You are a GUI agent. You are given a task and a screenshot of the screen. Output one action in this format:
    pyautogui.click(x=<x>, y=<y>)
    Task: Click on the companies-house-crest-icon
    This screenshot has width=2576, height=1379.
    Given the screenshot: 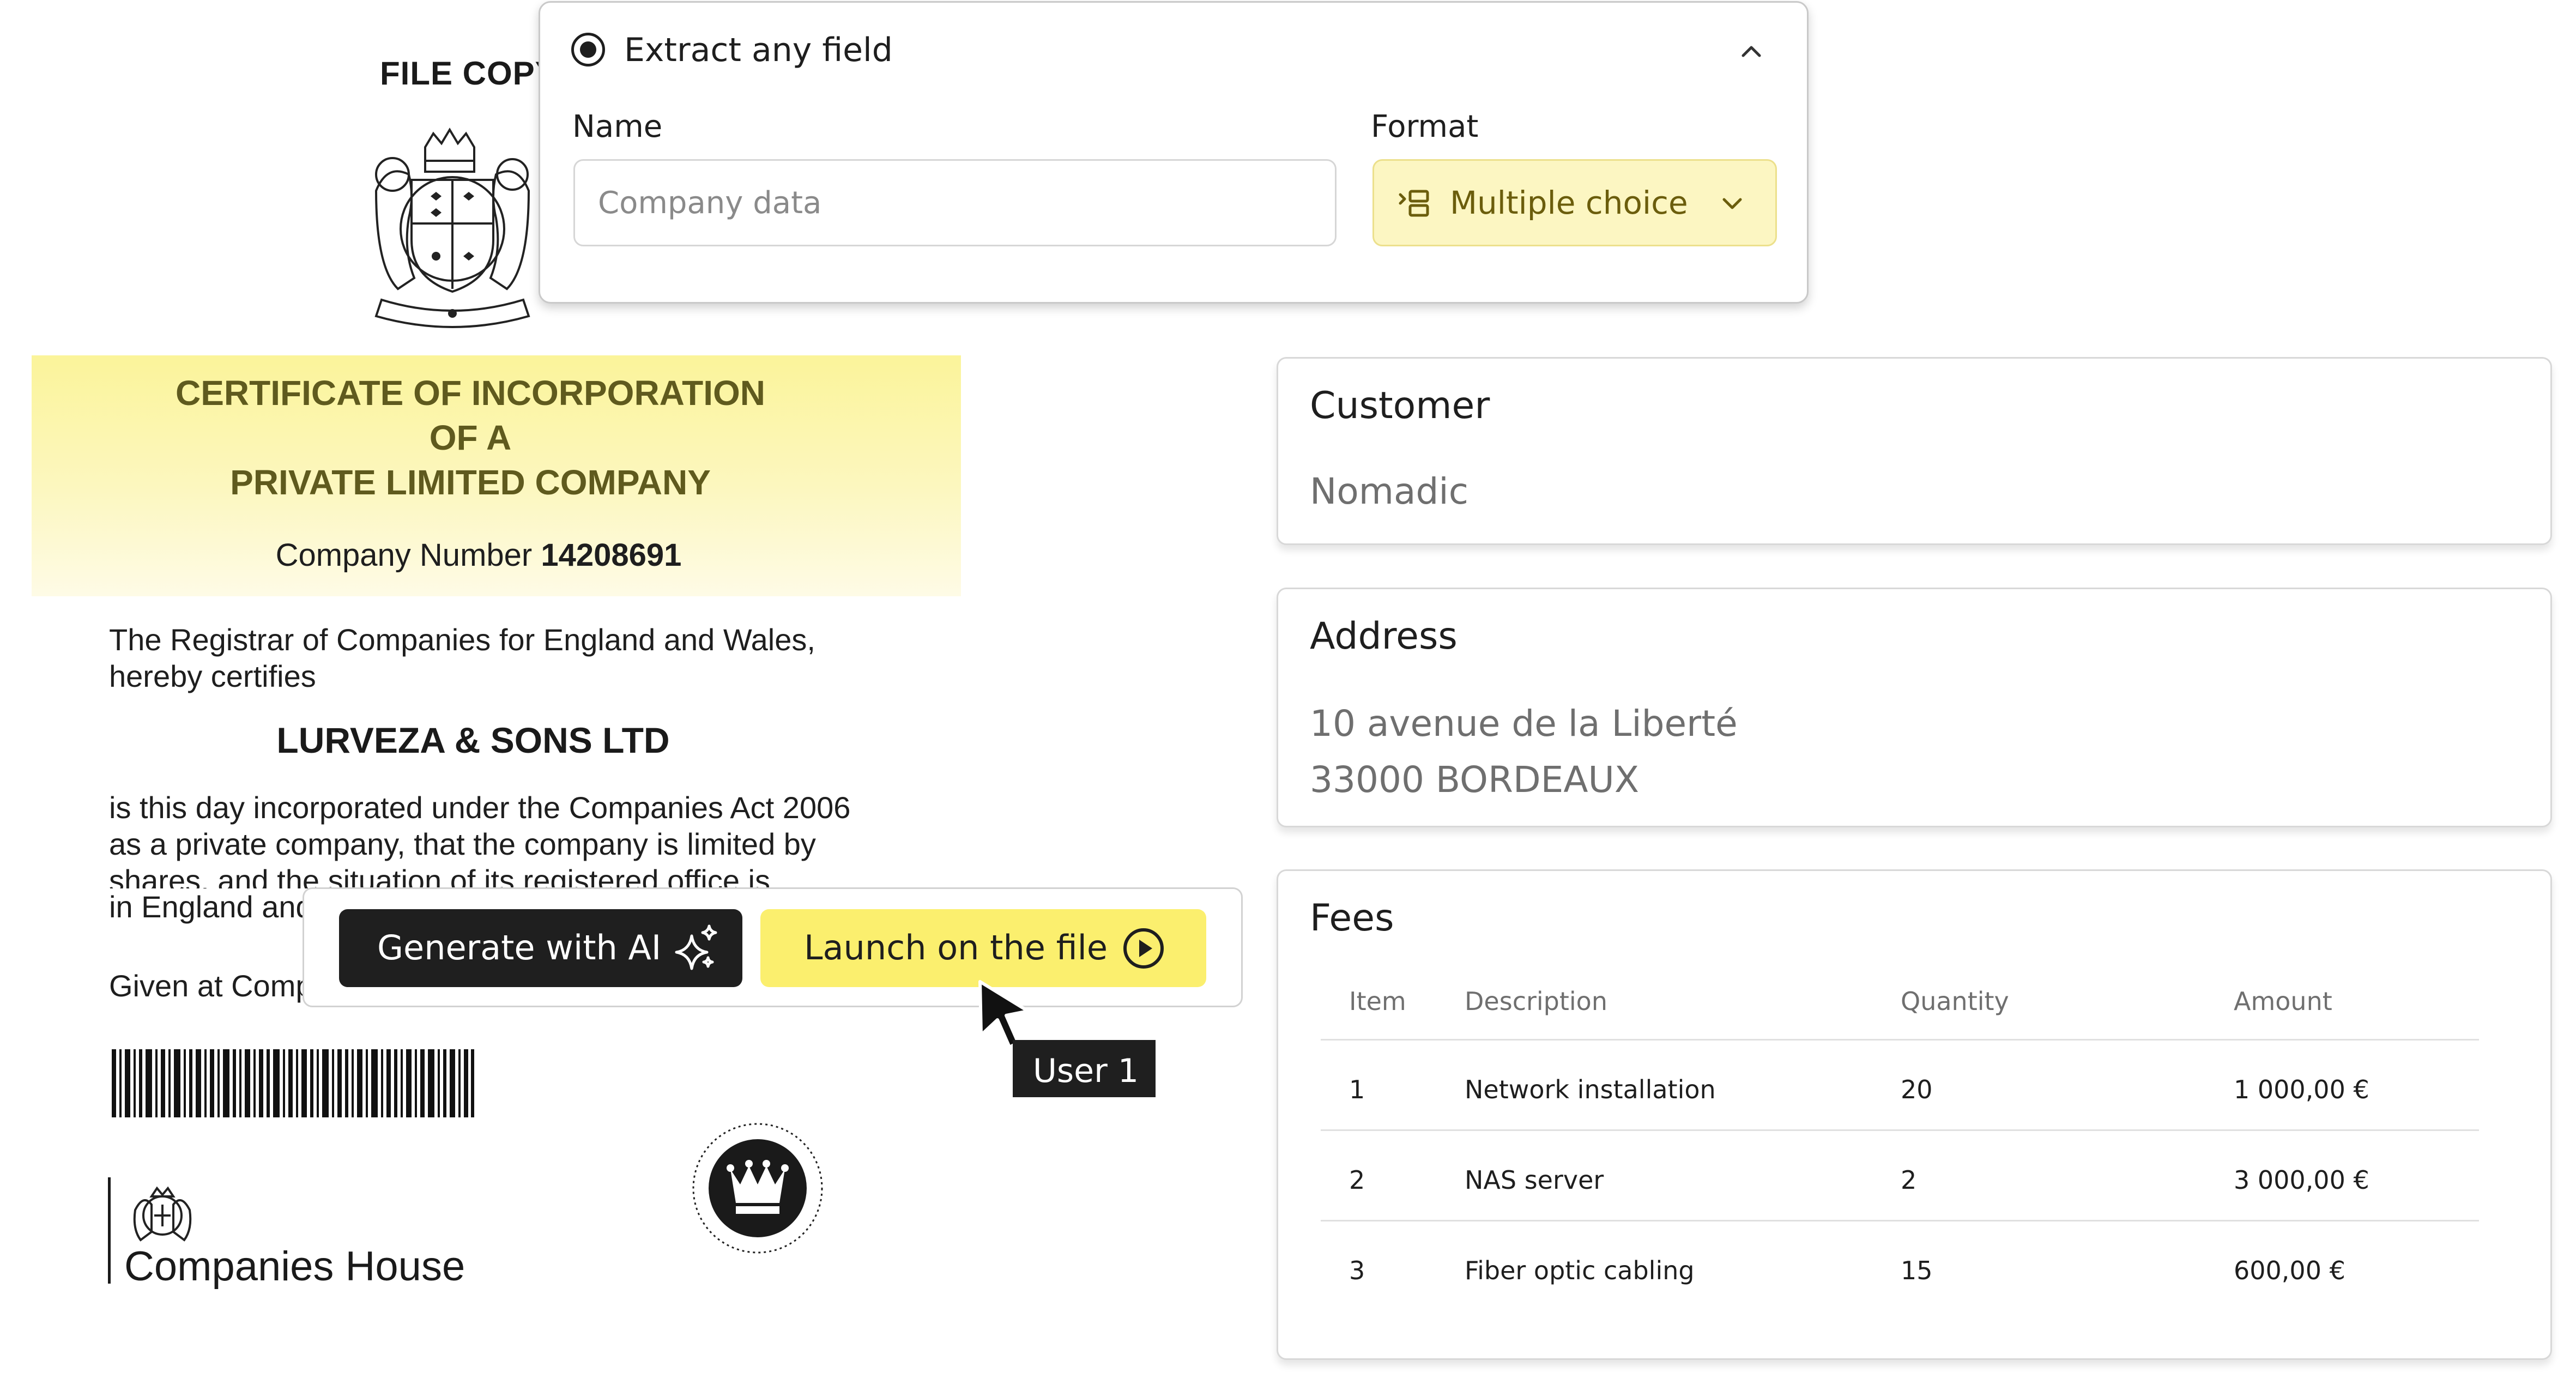 What is the action you would take?
    pyautogui.click(x=162, y=1214)
    